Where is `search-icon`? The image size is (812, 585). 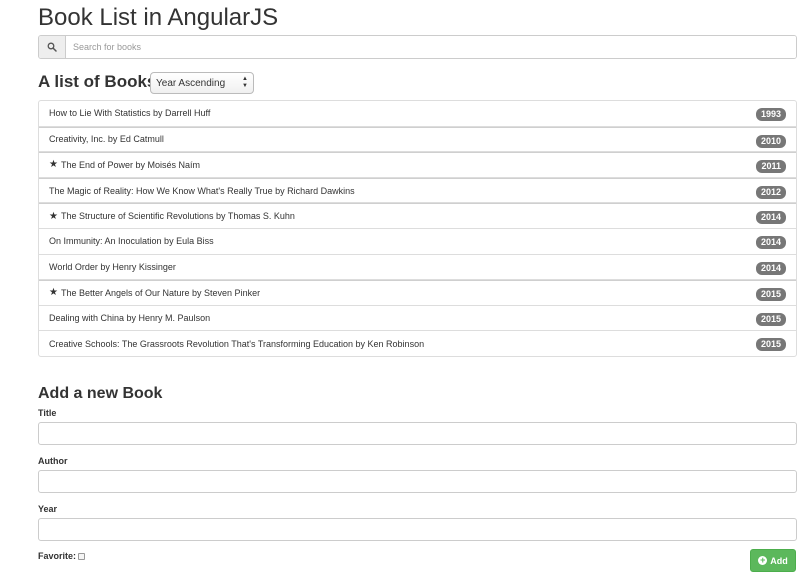 search-icon is located at coordinates (52, 47).